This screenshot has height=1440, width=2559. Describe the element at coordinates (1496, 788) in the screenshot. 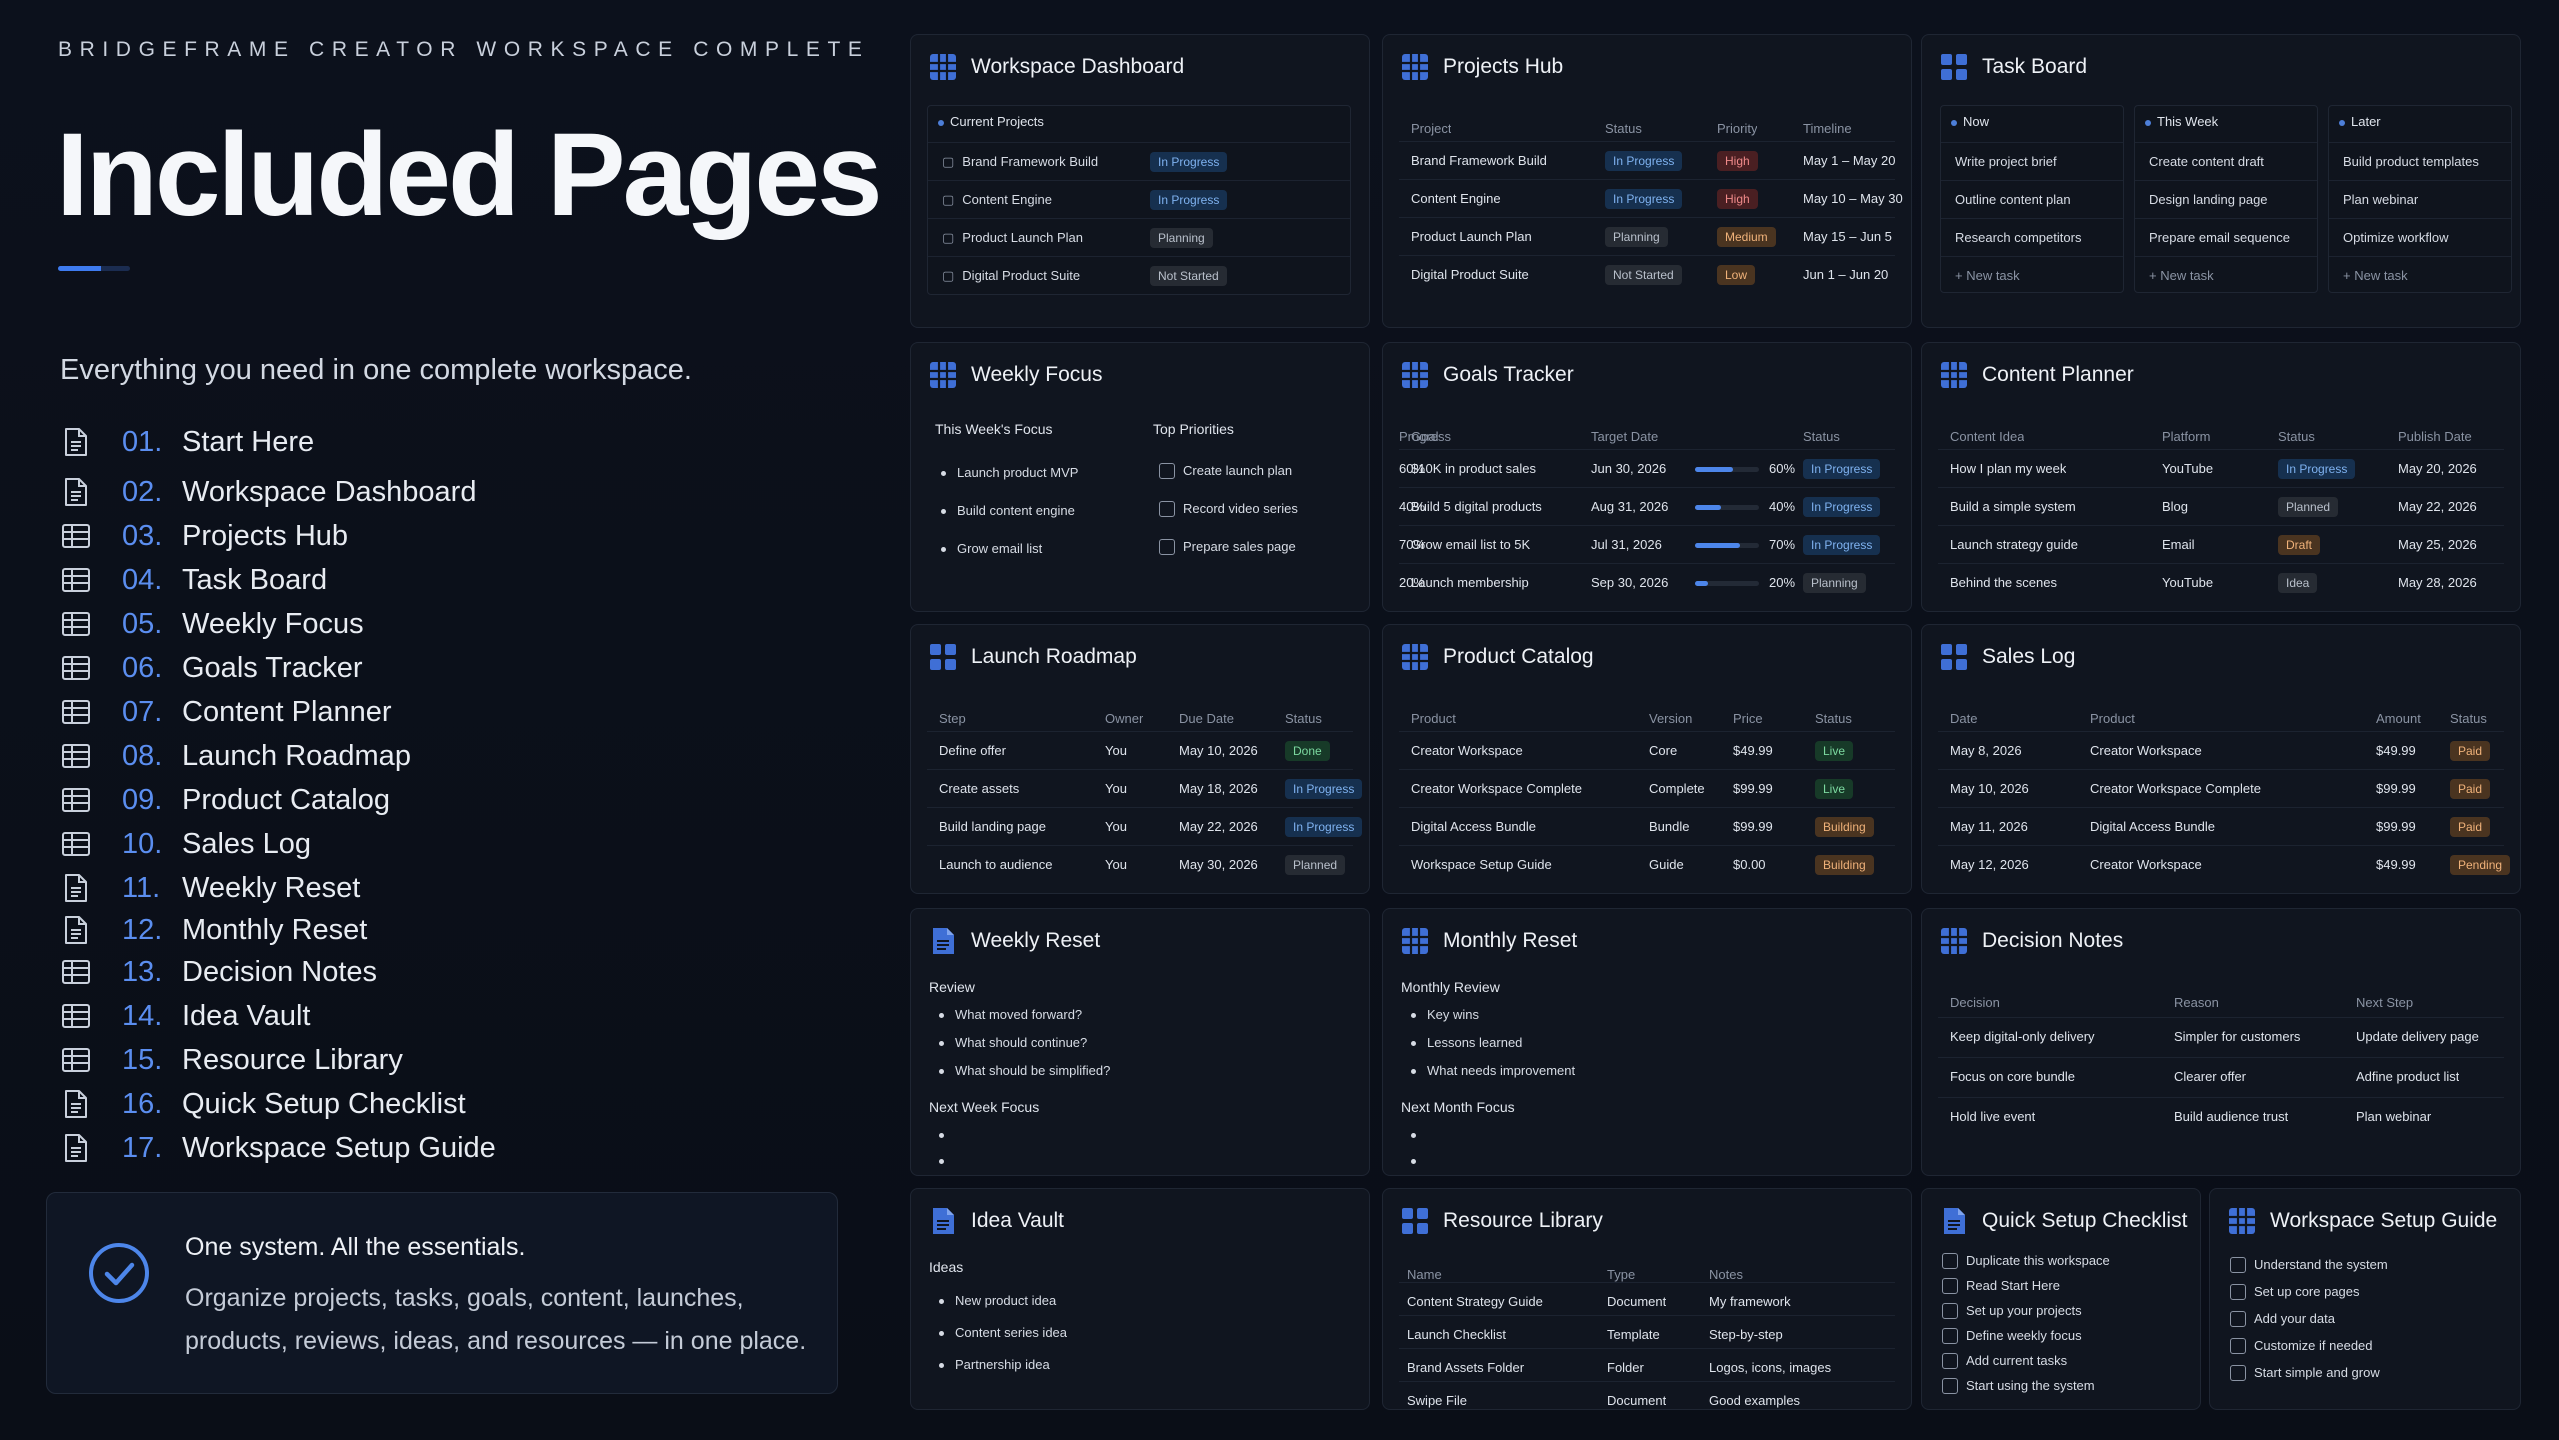

I see `table-cell: Creator Workspace Complete` at that location.